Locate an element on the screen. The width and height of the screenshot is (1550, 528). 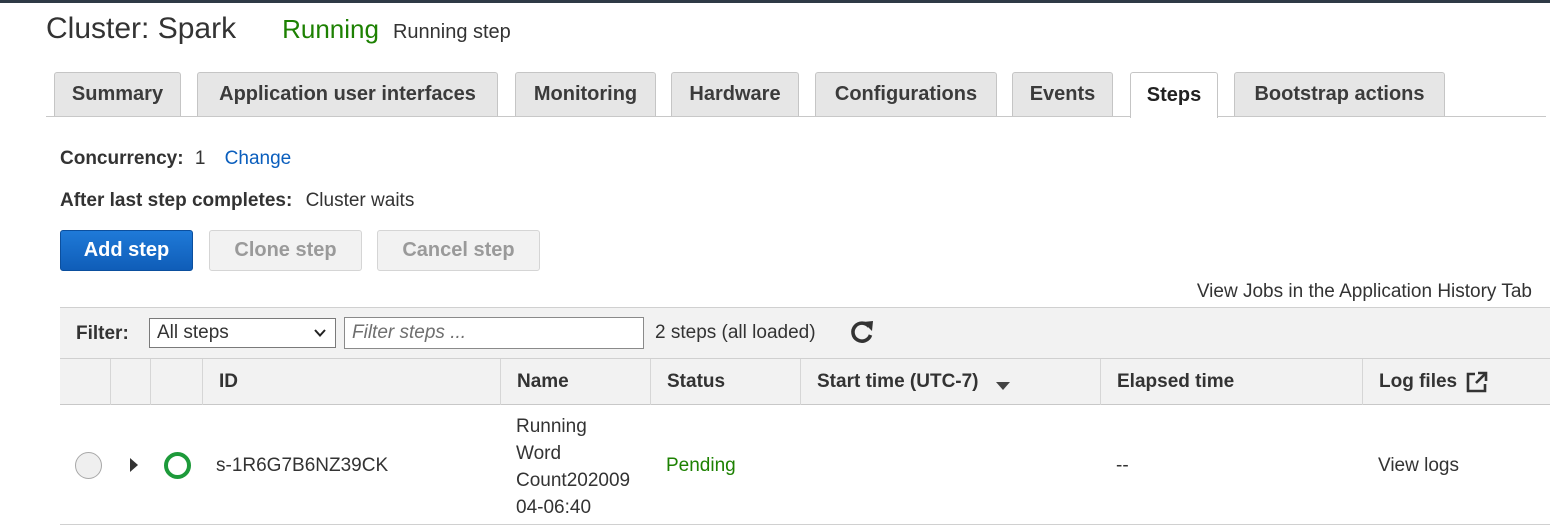
step-elapsed-time: -- is located at coordinates (1122, 465).